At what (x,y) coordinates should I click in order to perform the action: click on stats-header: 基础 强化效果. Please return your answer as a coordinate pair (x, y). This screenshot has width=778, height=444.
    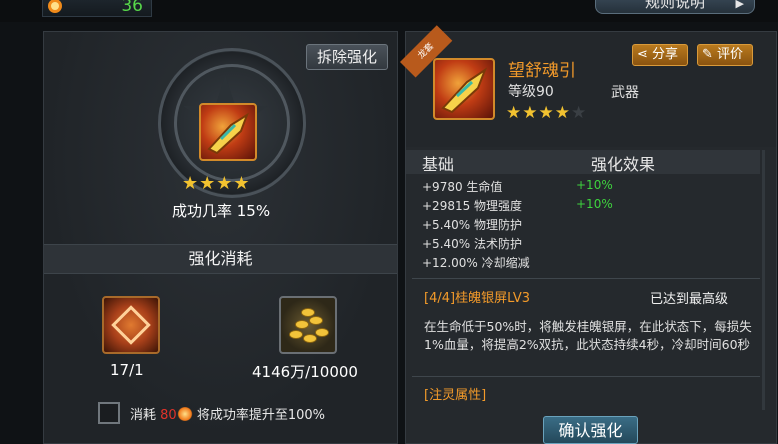
    Looking at the image, I should click on (583, 162).